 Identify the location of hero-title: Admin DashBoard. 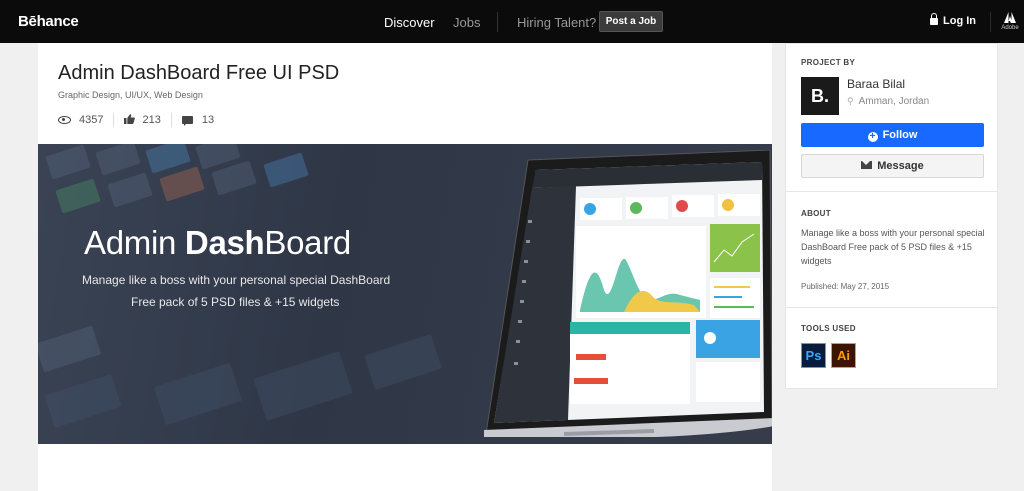
(217, 242).